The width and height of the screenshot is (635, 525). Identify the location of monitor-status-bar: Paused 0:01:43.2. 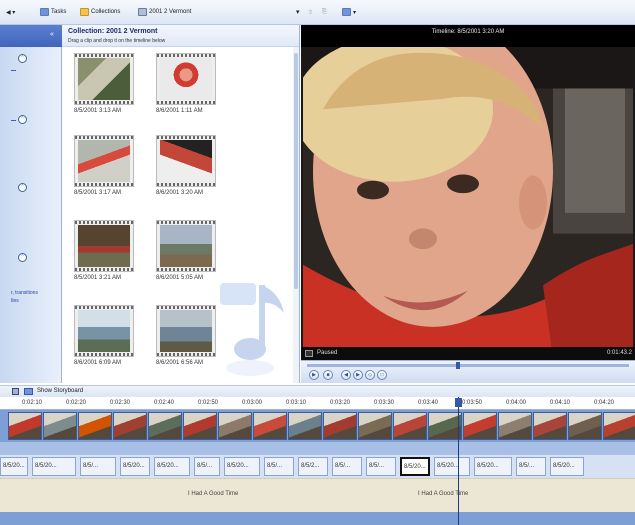
(468, 353).